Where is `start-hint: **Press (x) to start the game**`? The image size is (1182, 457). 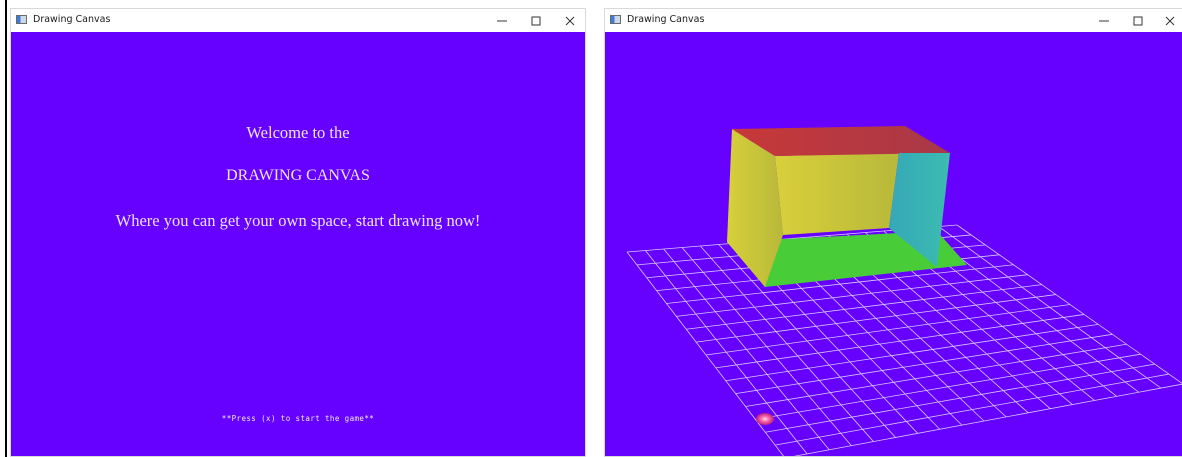
start-hint: **Press (x) to start the game** is located at coordinates (298, 418).